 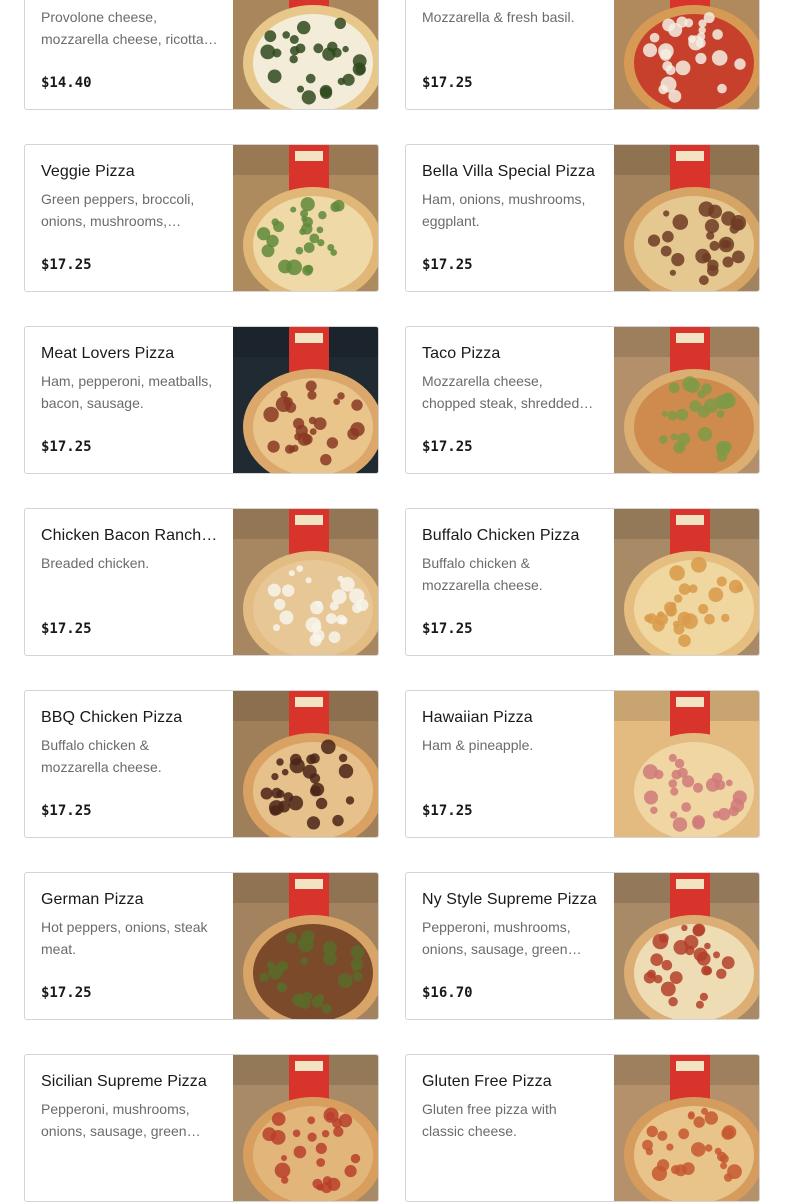 What do you see at coordinates (686, 764) in the screenshot?
I see `pizza-photo-hawaiian` at bounding box center [686, 764].